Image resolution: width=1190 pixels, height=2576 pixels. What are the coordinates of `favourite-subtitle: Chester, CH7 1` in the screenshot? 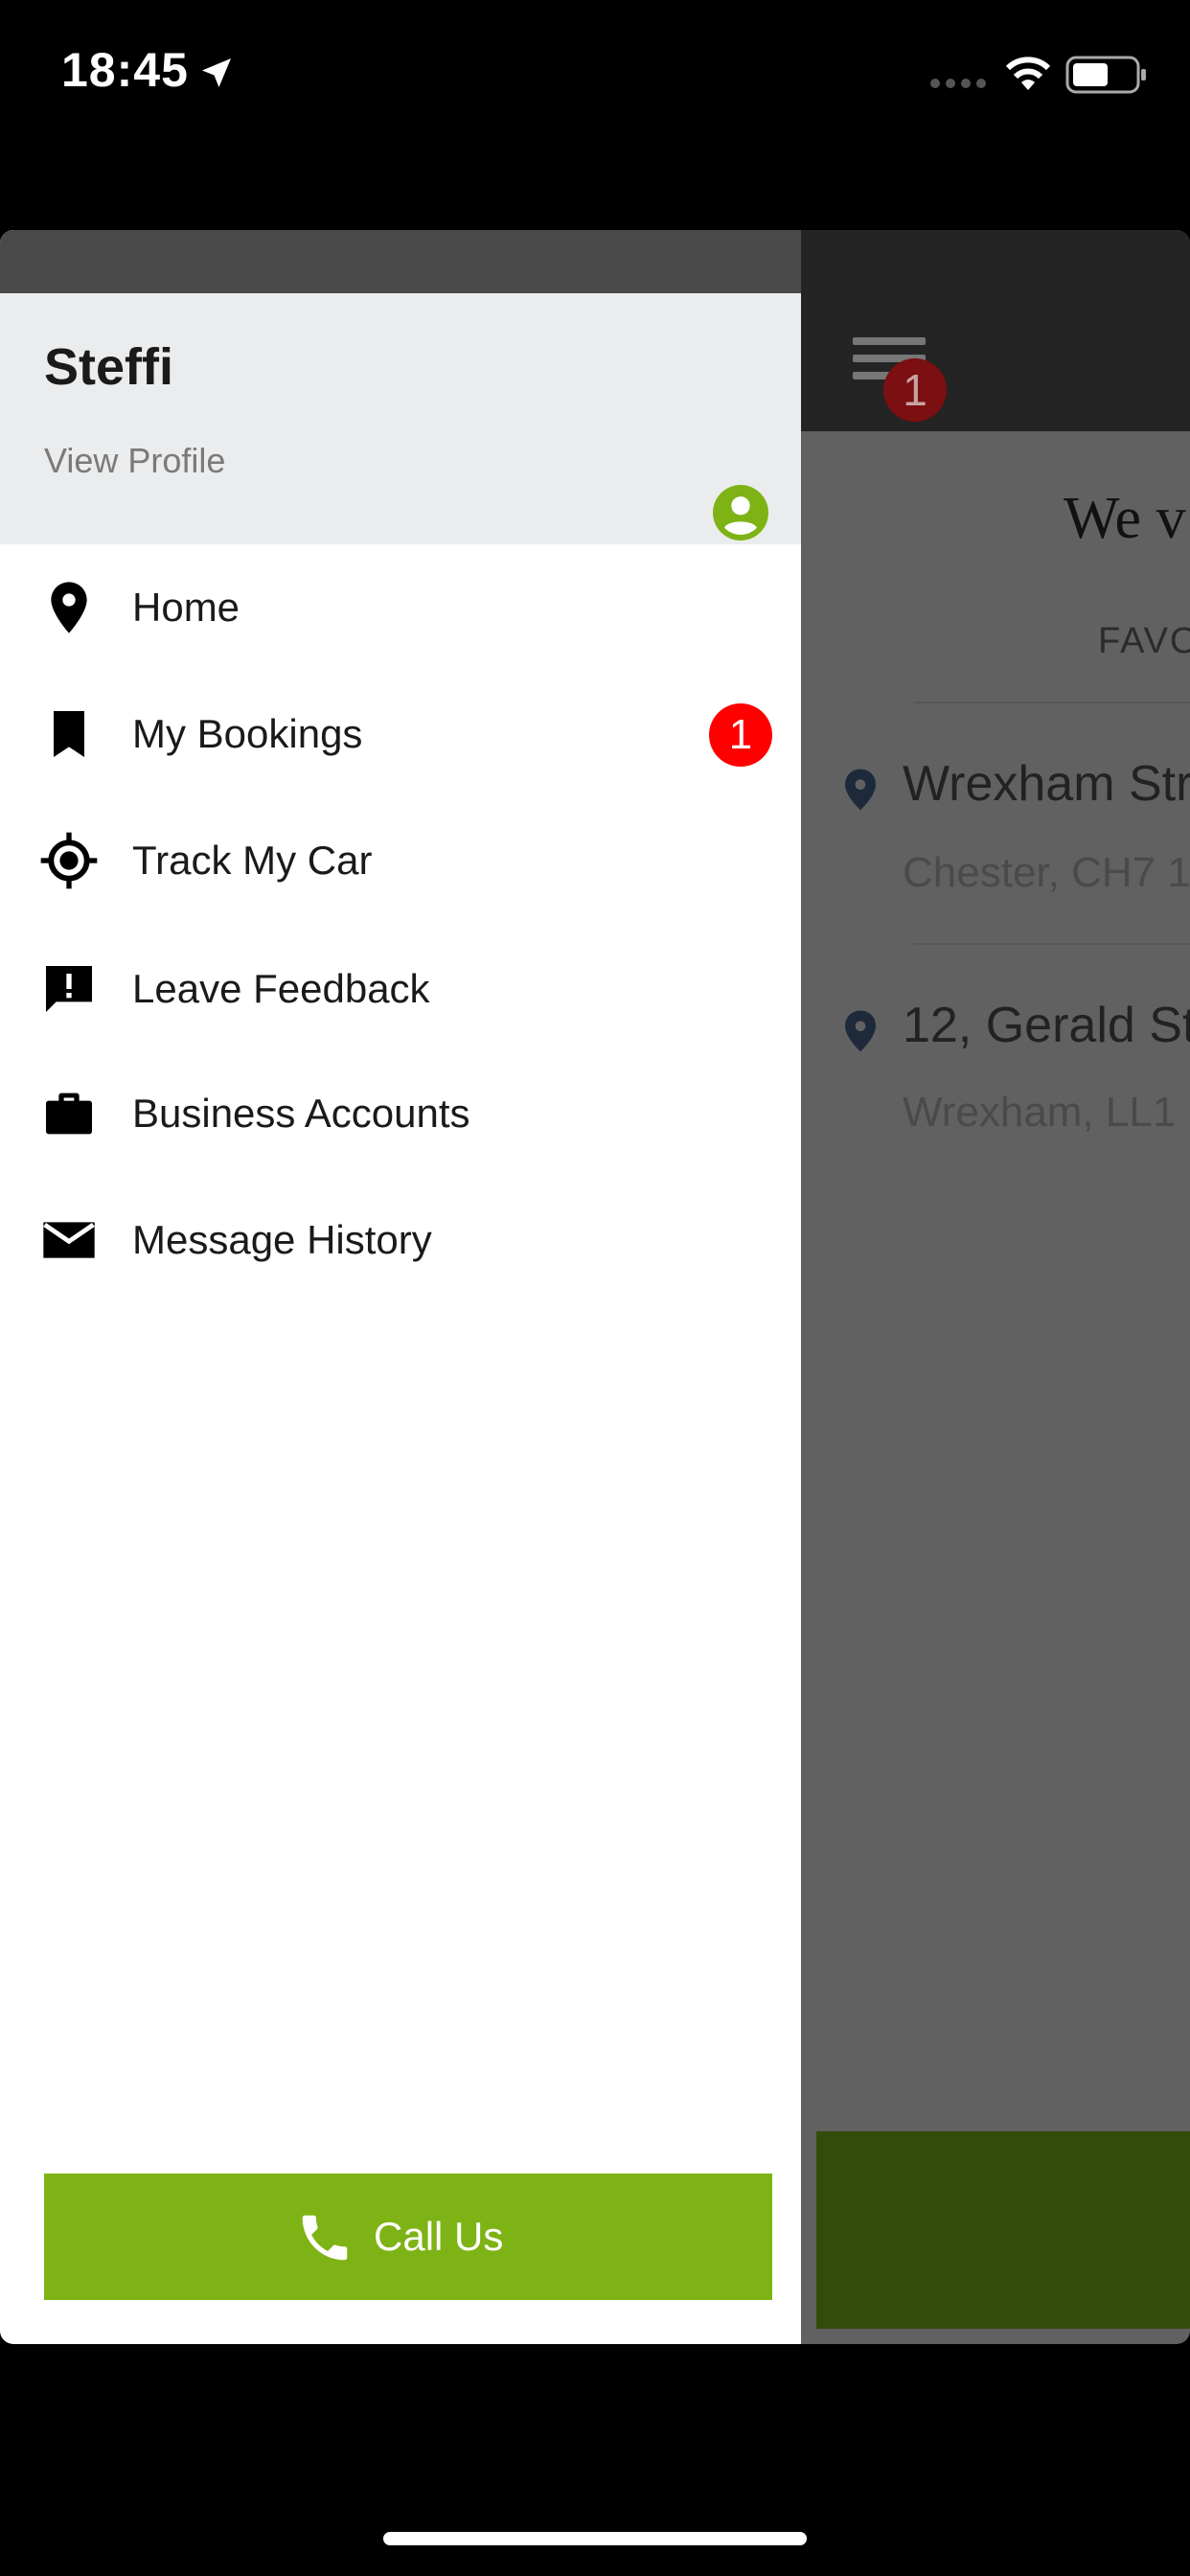 It's located at (1046, 872).